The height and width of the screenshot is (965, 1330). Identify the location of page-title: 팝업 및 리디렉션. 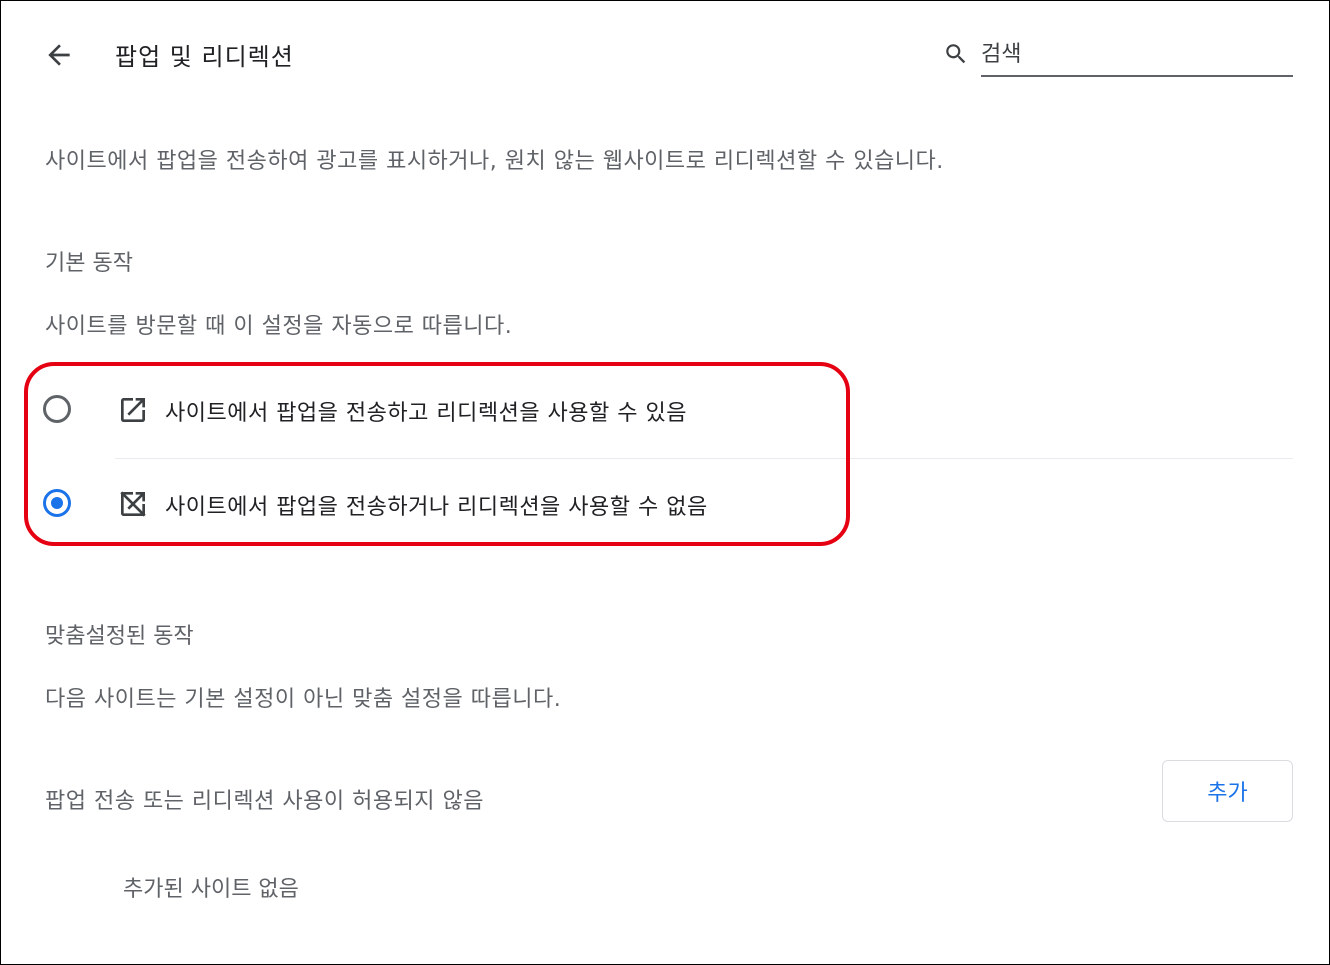
(204, 57).